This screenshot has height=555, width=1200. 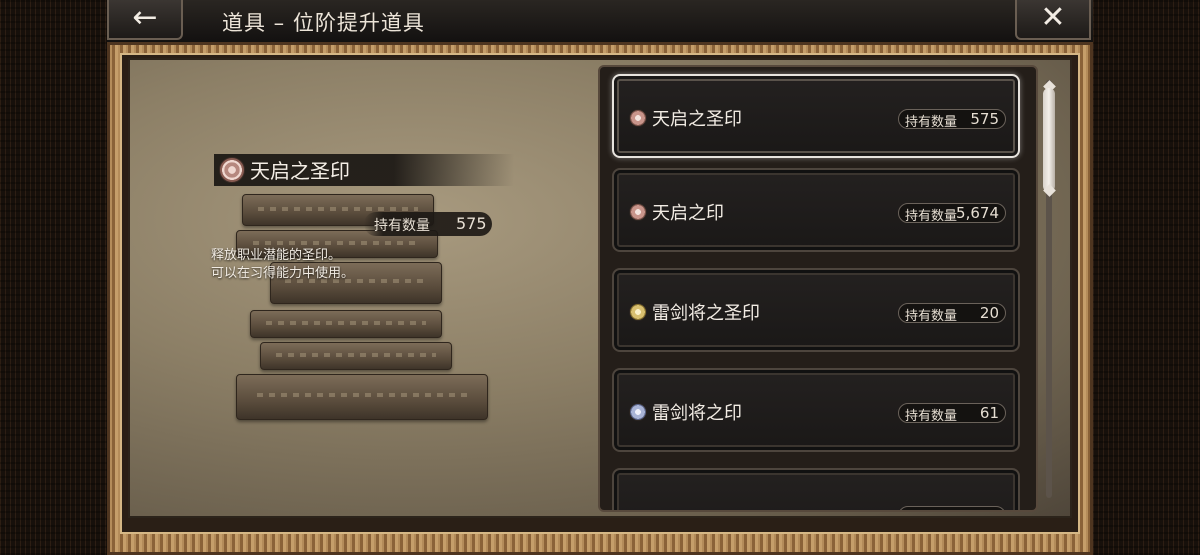 I want to click on close-button: ✕, so click(x=1053, y=20).